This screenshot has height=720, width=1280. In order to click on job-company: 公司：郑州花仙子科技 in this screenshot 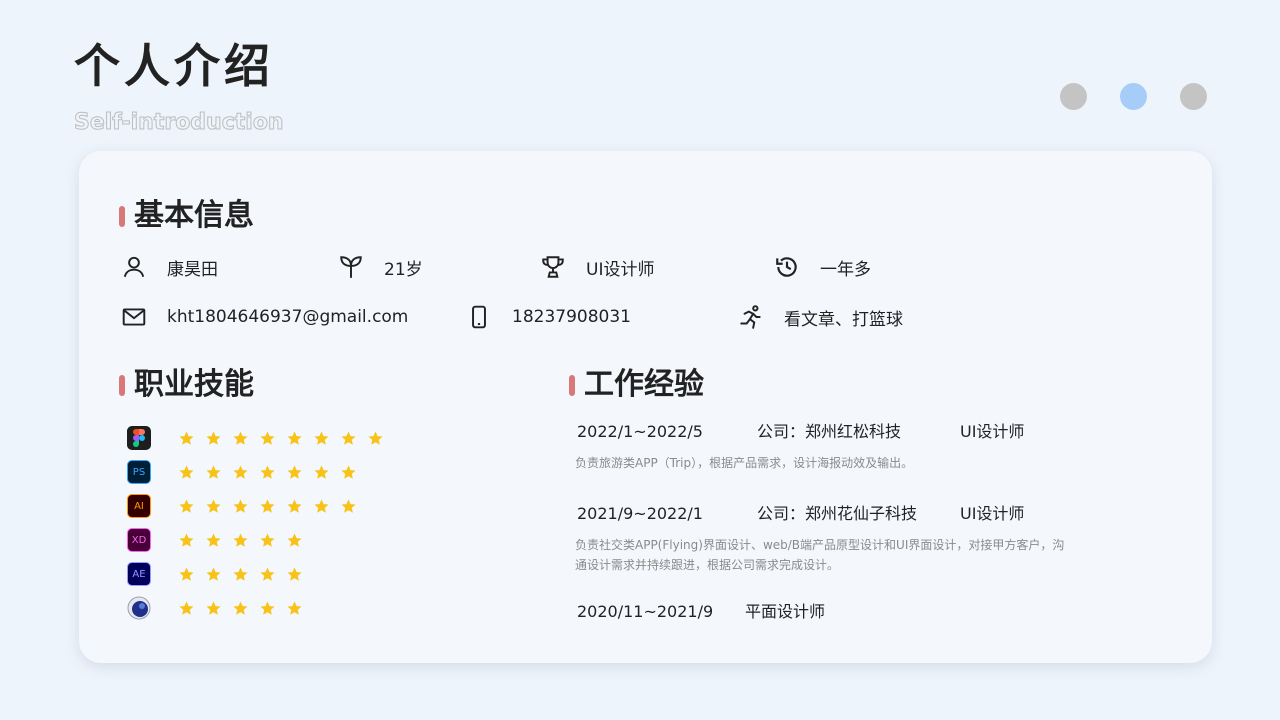, I will do `click(837, 513)`.